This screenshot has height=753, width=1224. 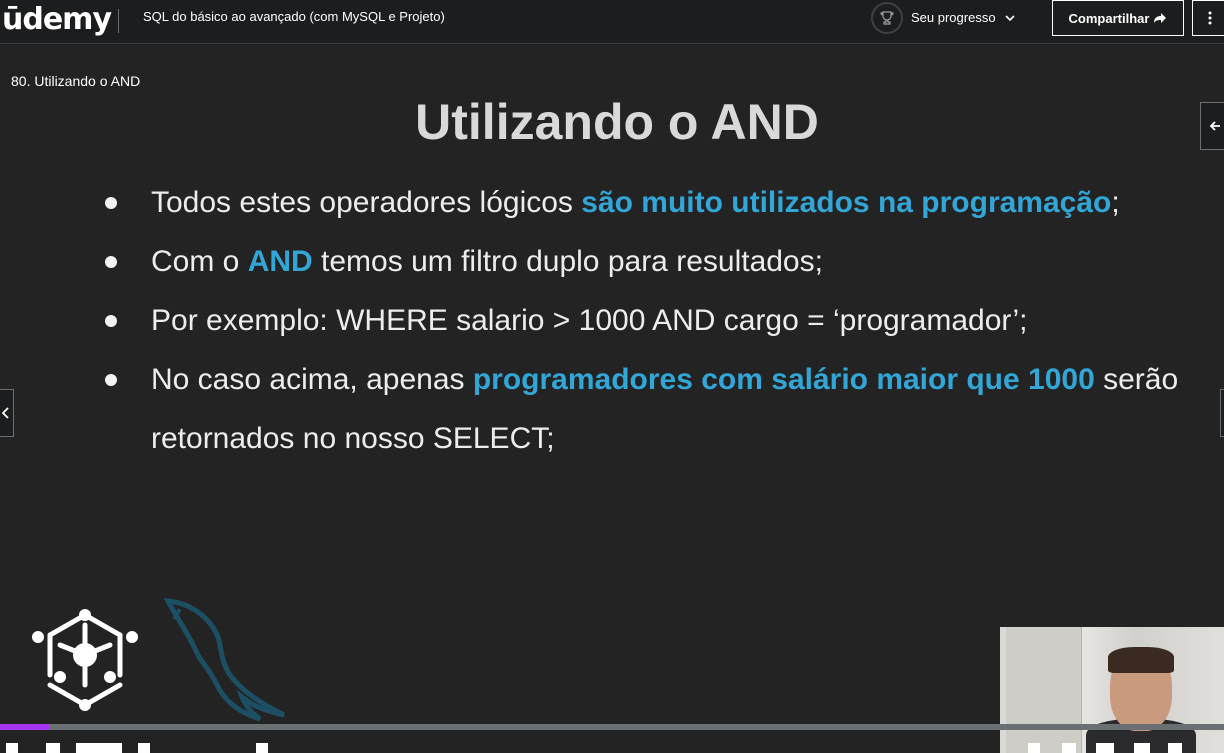 What do you see at coordinates (1112, 690) in the screenshot?
I see `instructor-webcam` at bounding box center [1112, 690].